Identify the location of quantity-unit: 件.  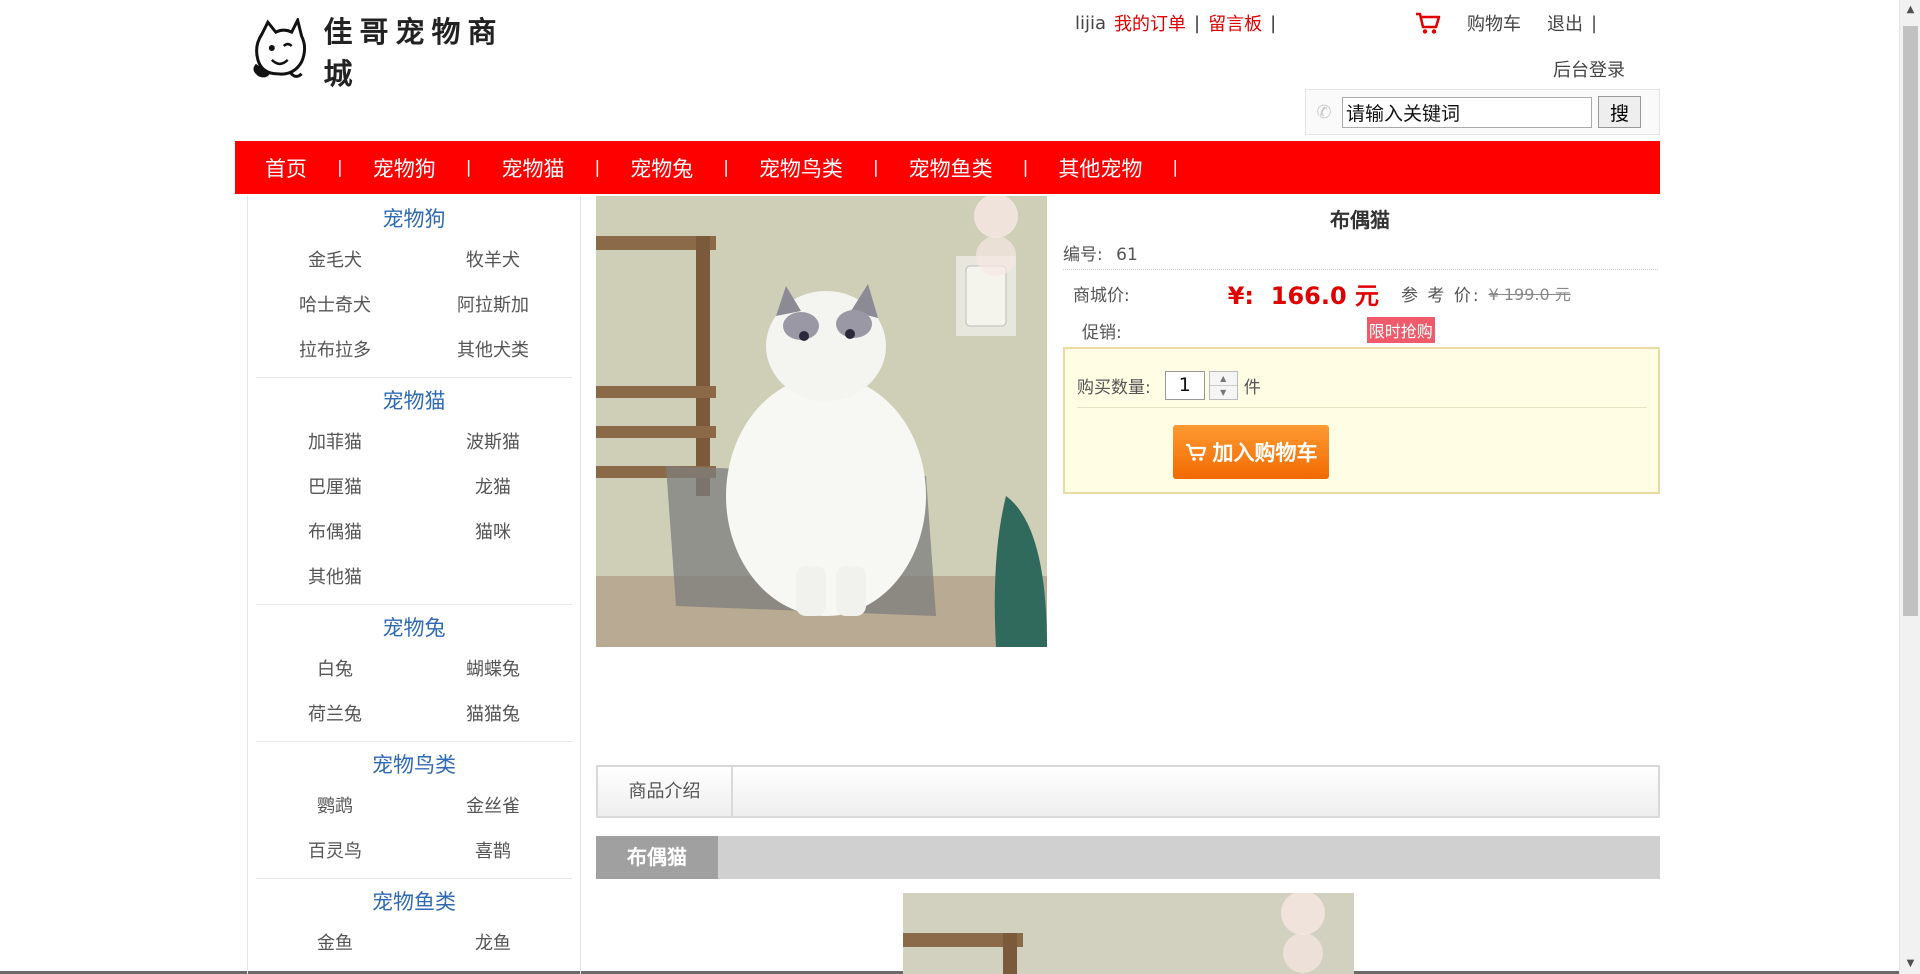
(1252, 387).